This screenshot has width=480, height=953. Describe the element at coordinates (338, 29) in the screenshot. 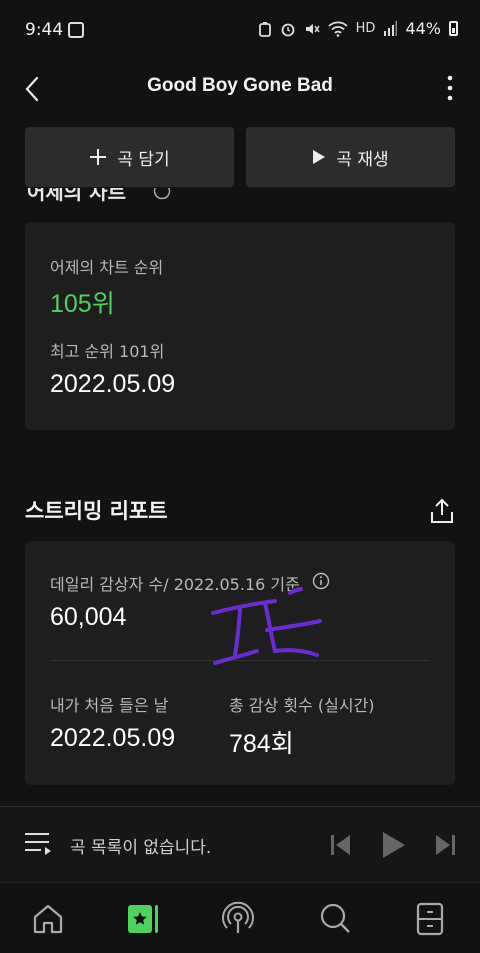

I see `wifi-icon` at that location.